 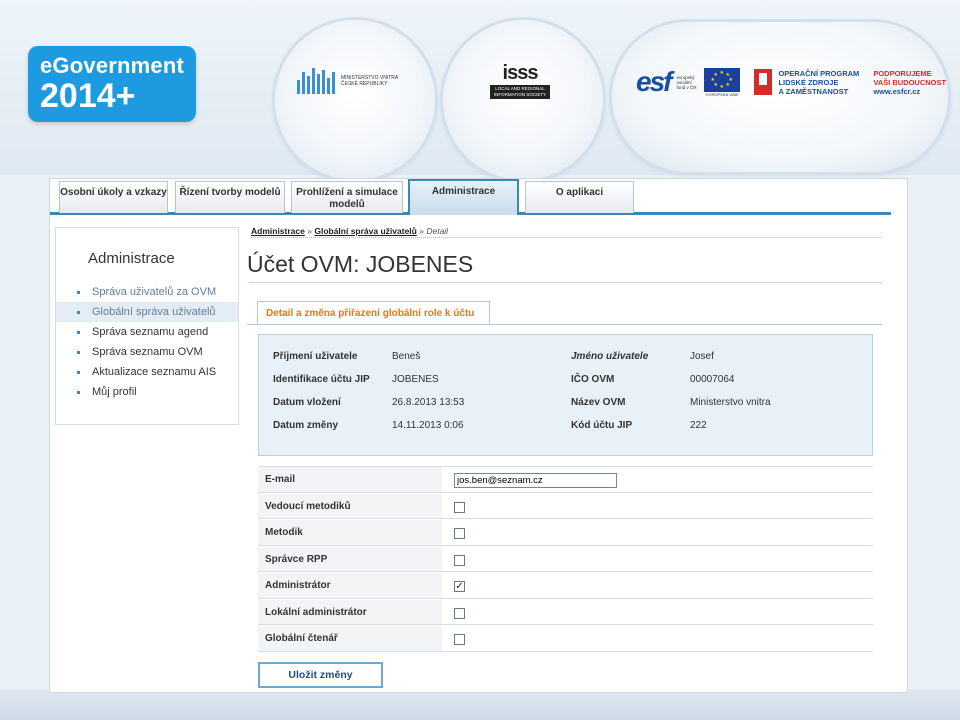 I want to click on sidebar-item-label: Správa seznamu OVM, so click(x=147, y=352).